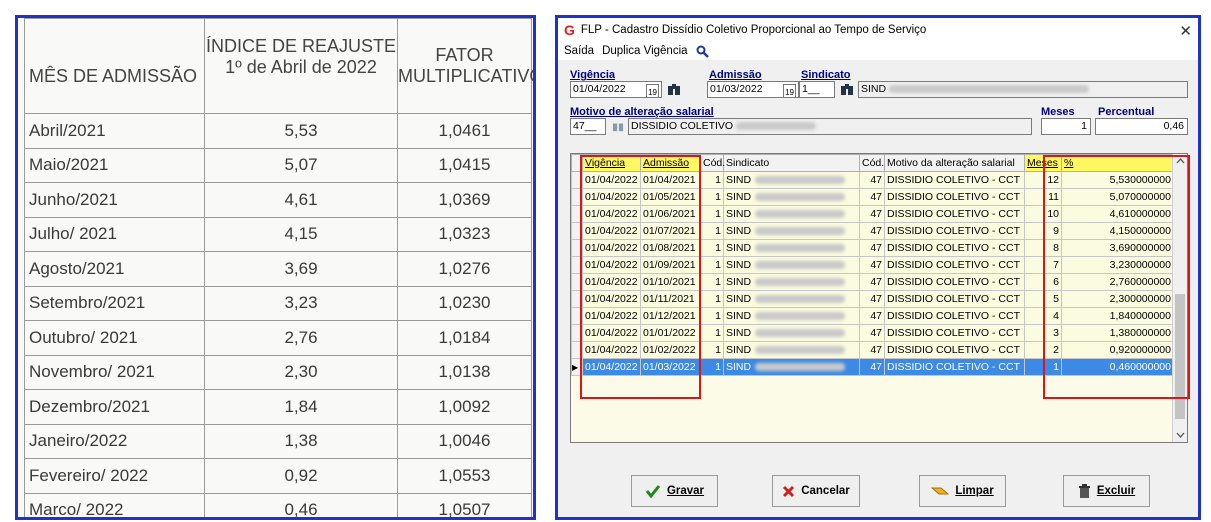 The height and width of the screenshot is (522, 1211). Describe the element at coordinates (872, 163) in the screenshot. I see `grid-header-cod-motivo: Cód.` at that location.